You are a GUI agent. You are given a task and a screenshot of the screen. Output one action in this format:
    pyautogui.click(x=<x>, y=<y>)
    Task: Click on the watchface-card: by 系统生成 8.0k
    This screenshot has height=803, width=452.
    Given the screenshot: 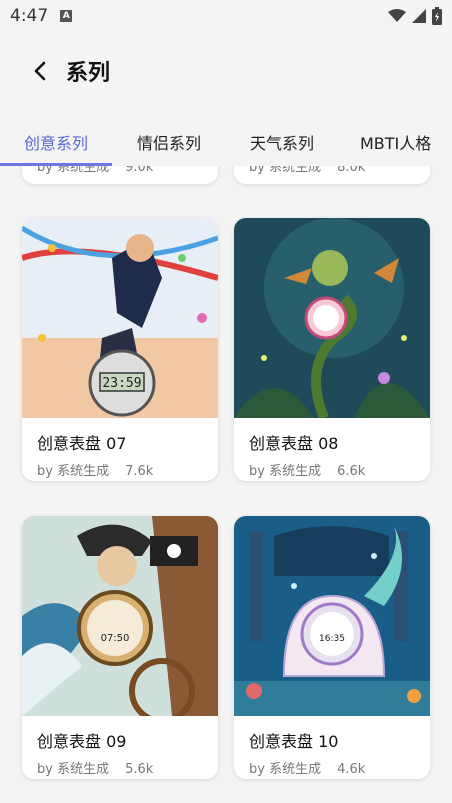 What is the action you would take?
    pyautogui.click(x=332, y=175)
    